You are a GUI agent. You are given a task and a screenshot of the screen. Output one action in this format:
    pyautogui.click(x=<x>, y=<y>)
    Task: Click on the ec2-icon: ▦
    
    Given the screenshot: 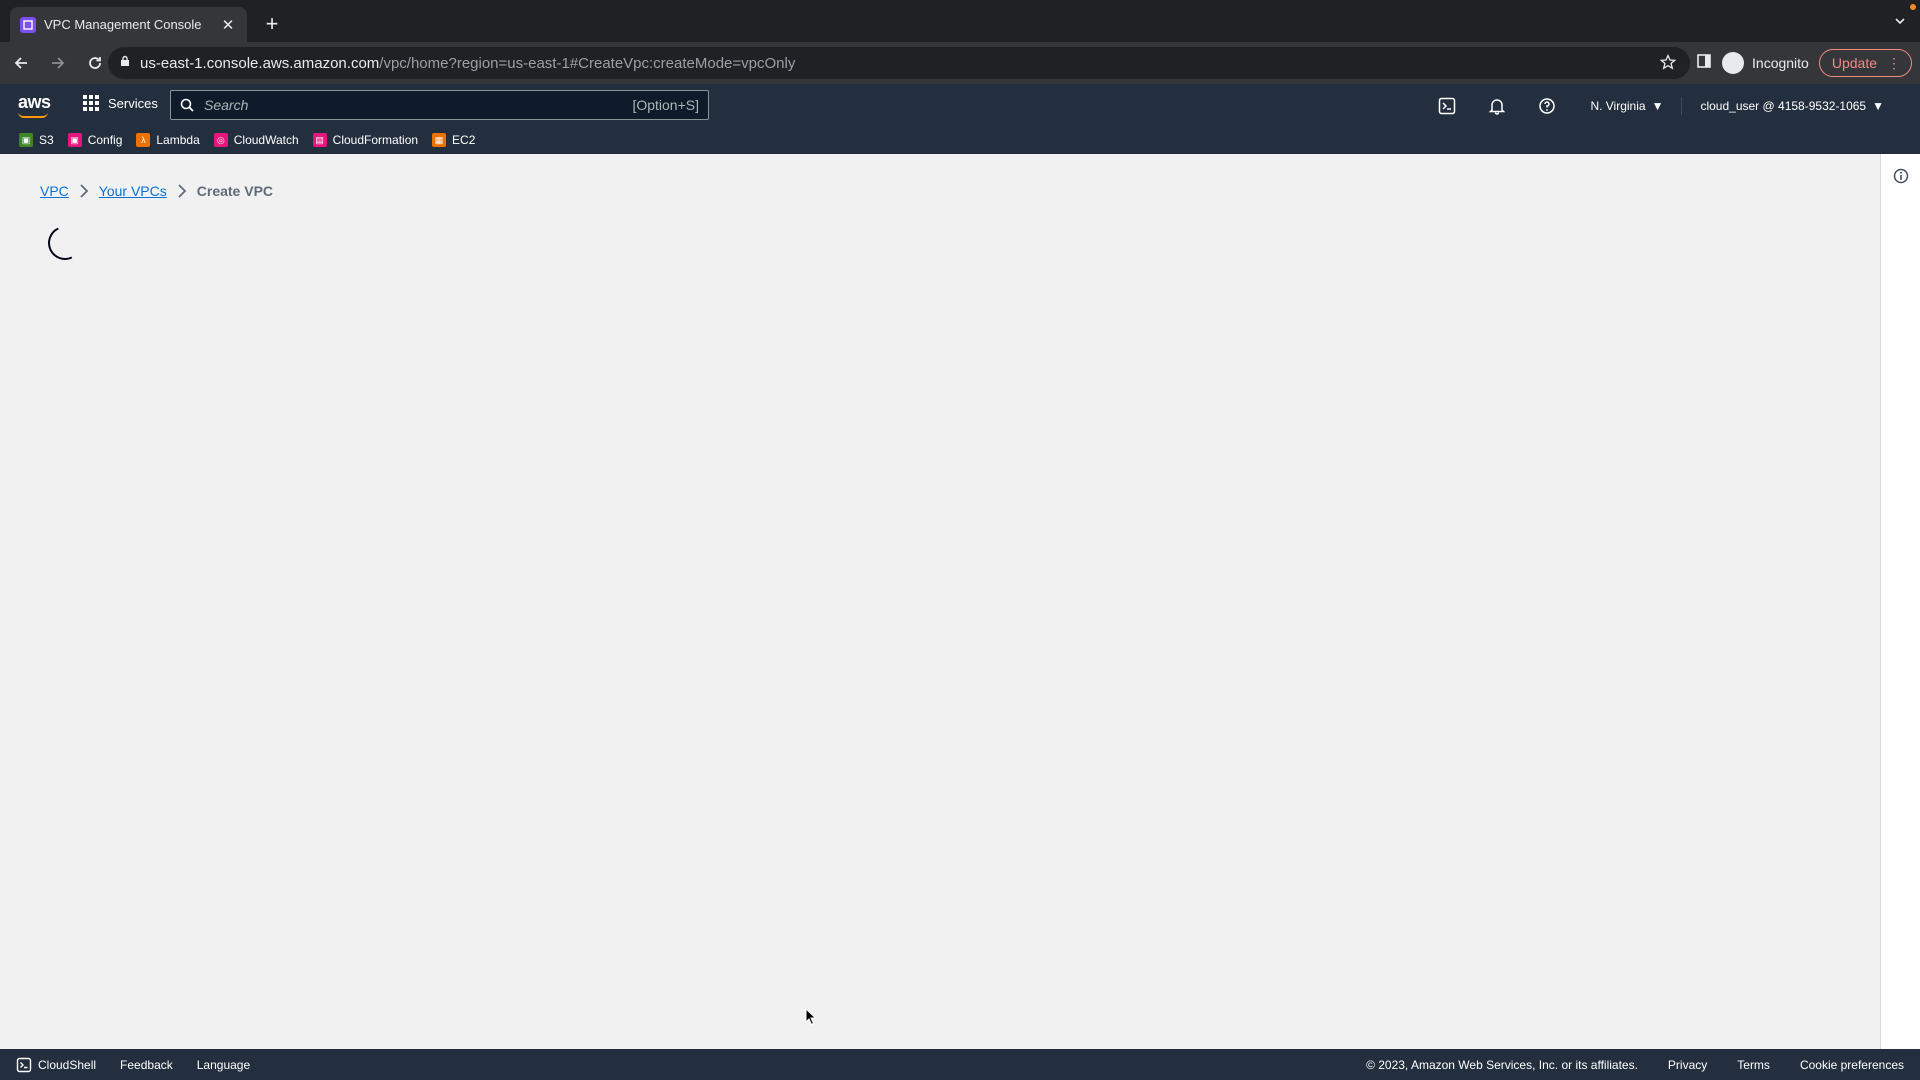 What is the action you would take?
    pyautogui.click(x=439, y=140)
    